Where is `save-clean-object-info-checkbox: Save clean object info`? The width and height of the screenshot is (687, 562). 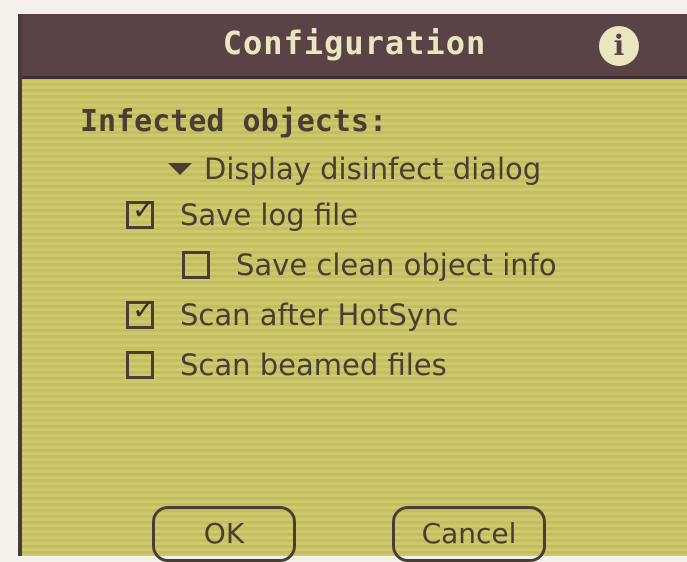
save-clean-object-info-checkbox: Save clean object info is located at coordinates (369, 265).